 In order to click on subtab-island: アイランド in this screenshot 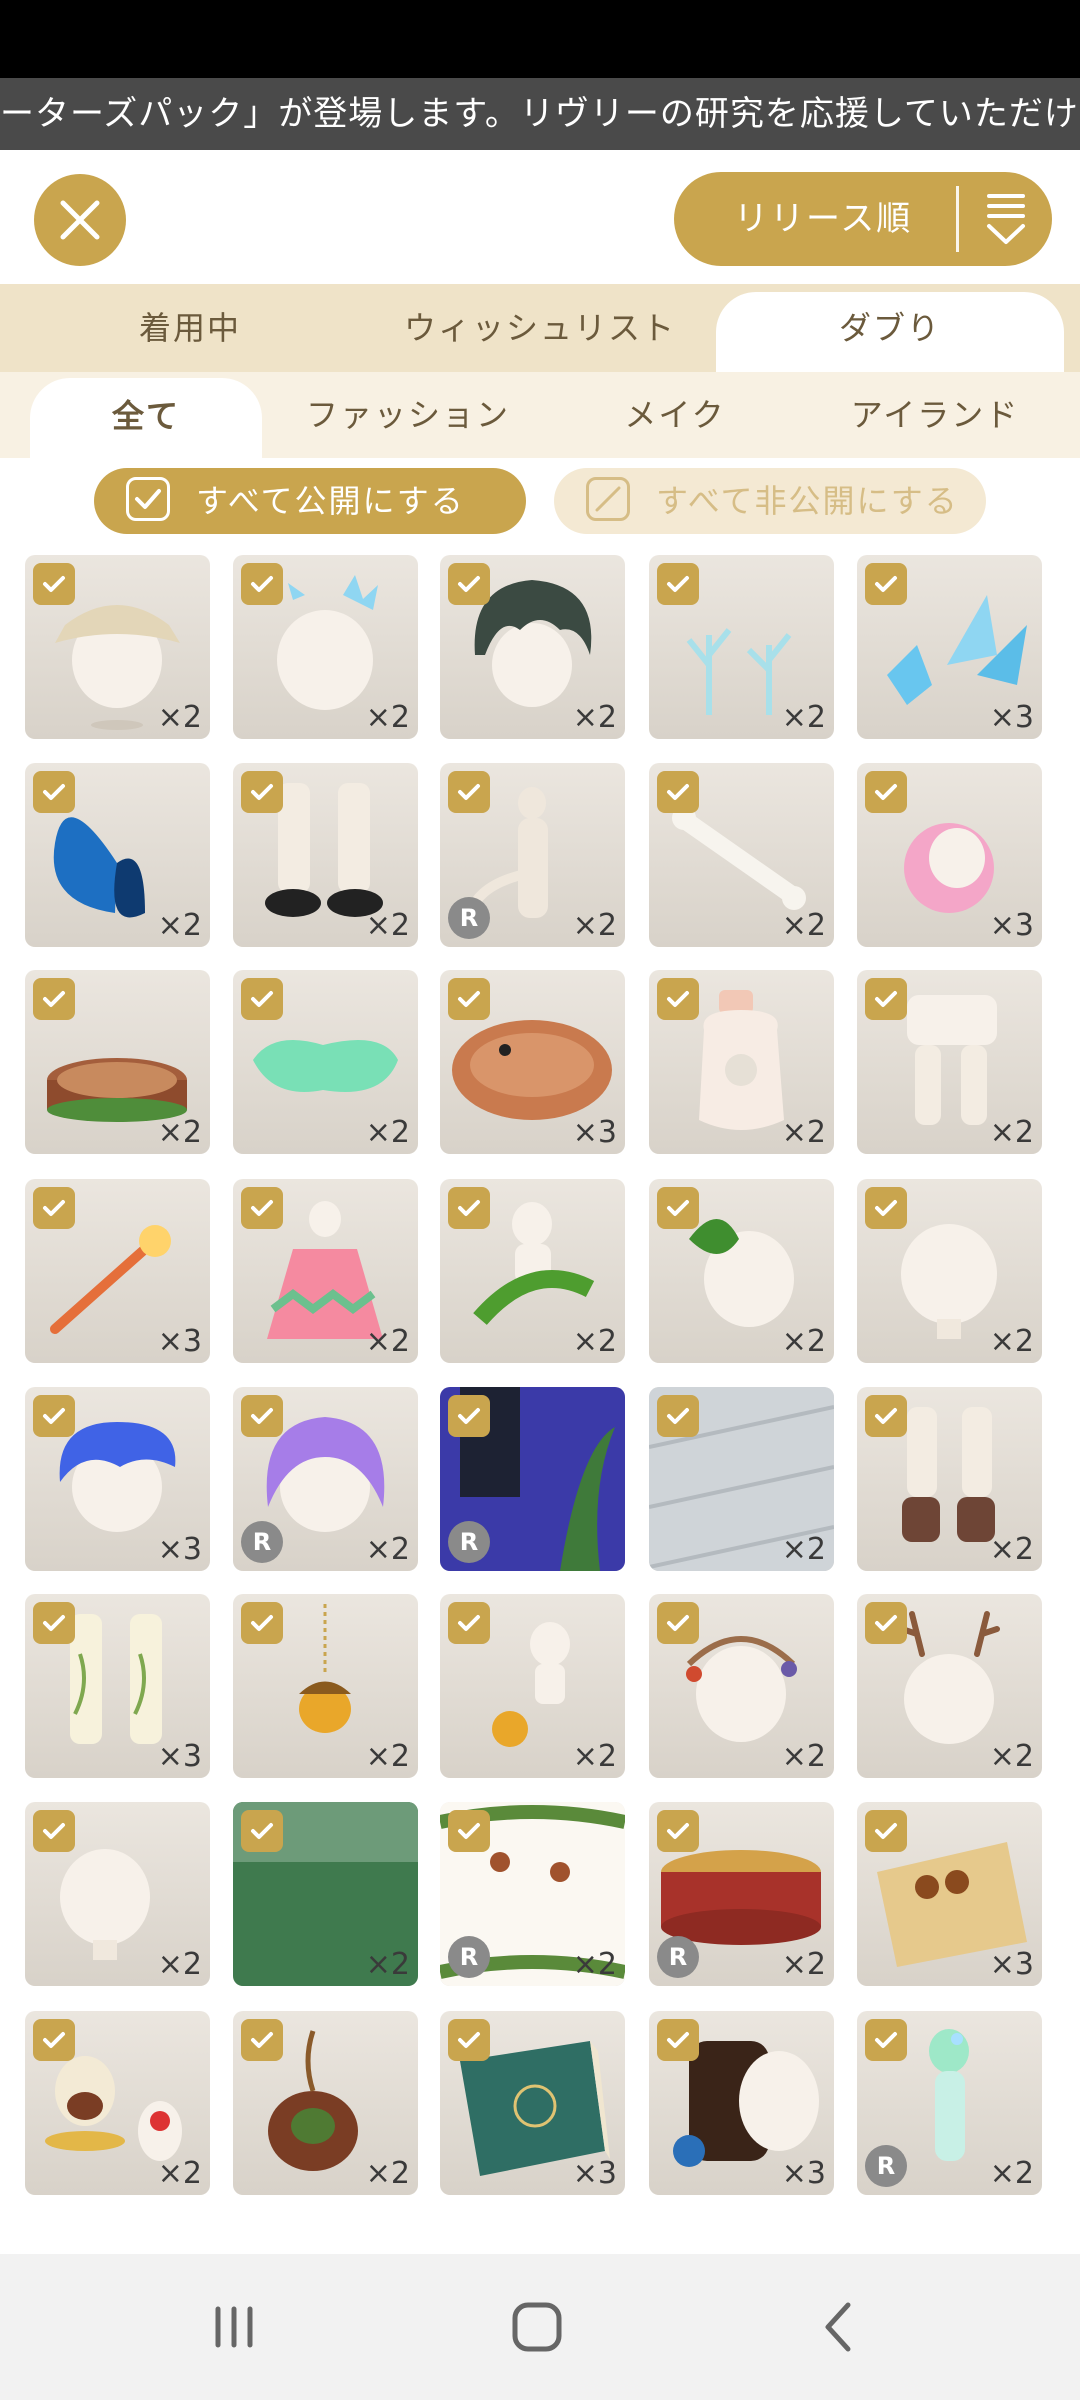, I will do `click(935, 415)`.